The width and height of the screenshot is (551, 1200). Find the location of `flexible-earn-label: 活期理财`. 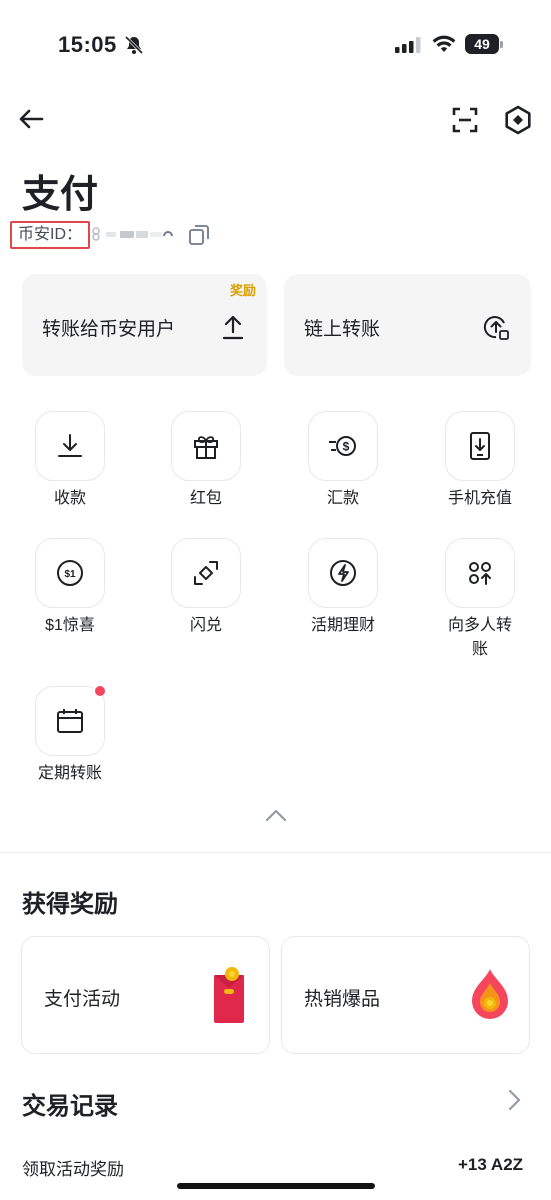

flexible-earn-label: 活期理财 is located at coordinates (342, 625).